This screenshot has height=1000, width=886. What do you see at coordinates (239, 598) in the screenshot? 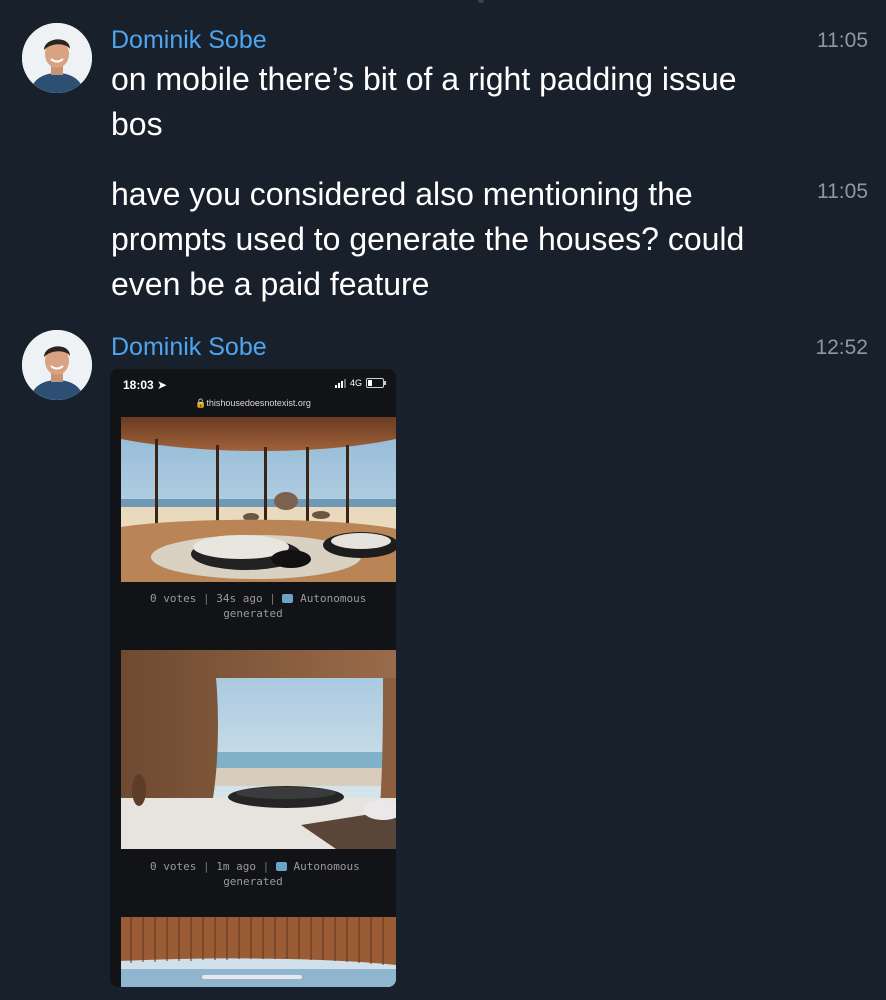
I see `post-age: 34s ago` at bounding box center [239, 598].